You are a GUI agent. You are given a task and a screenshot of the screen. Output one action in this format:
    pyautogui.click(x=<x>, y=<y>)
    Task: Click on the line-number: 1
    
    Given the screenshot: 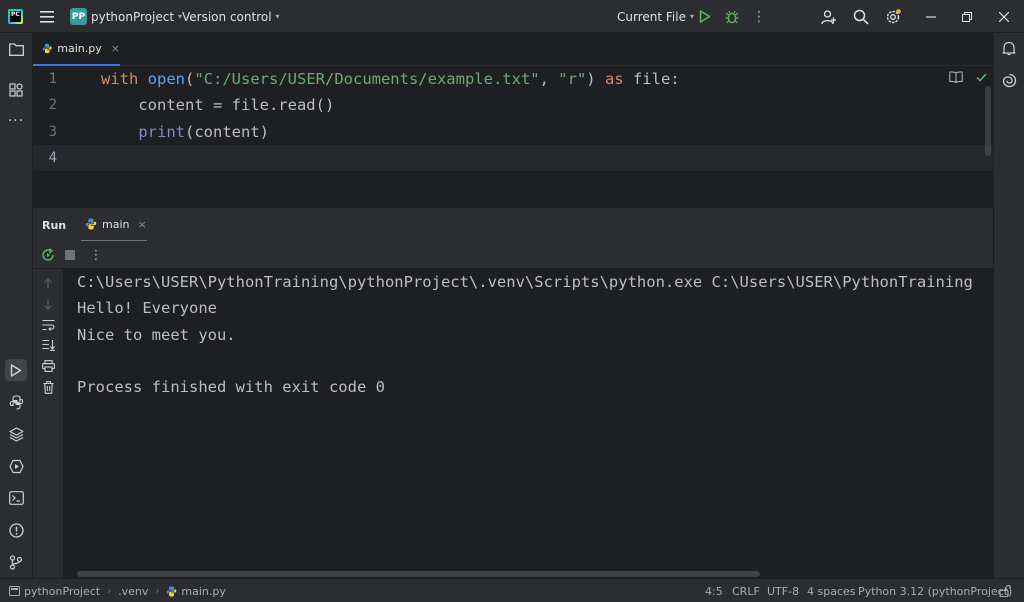 What is the action you would take?
    pyautogui.click(x=52, y=79)
    